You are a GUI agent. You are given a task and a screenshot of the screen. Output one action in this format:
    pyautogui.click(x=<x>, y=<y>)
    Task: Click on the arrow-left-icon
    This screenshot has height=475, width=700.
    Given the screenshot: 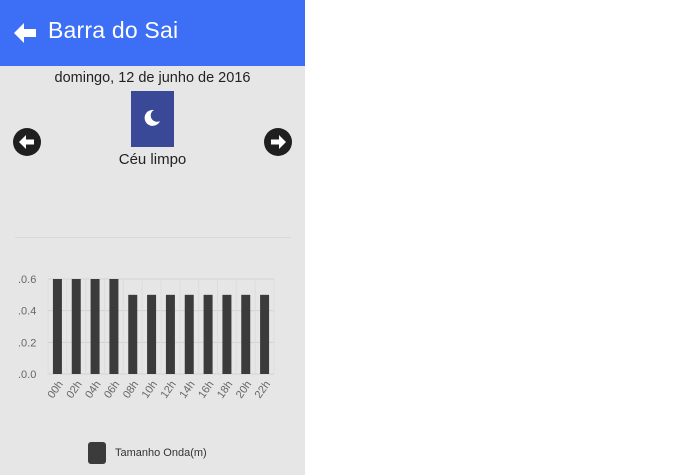 What is the action you would take?
    pyautogui.click(x=25, y=33)
    